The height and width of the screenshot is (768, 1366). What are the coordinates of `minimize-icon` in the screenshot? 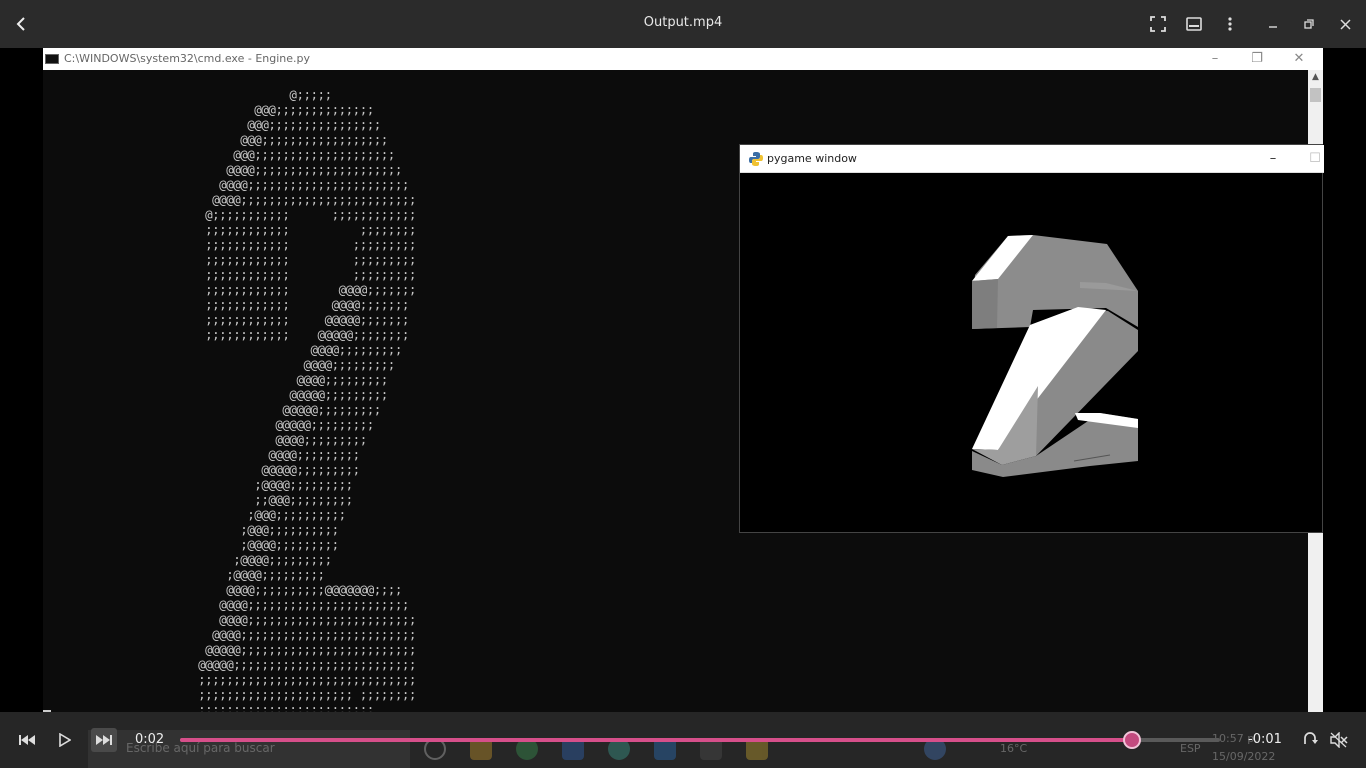 It's located at (1273, 27).